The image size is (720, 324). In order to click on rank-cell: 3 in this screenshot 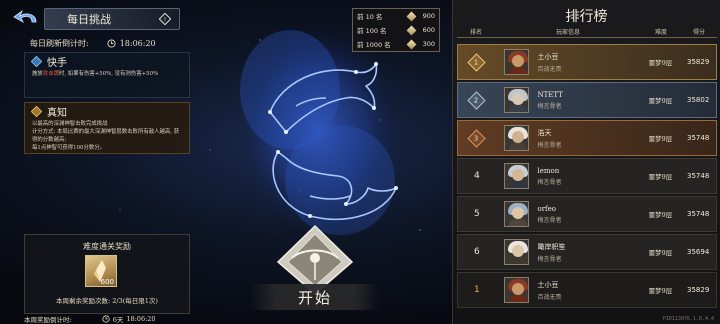, I will do `click(477, 138)`.